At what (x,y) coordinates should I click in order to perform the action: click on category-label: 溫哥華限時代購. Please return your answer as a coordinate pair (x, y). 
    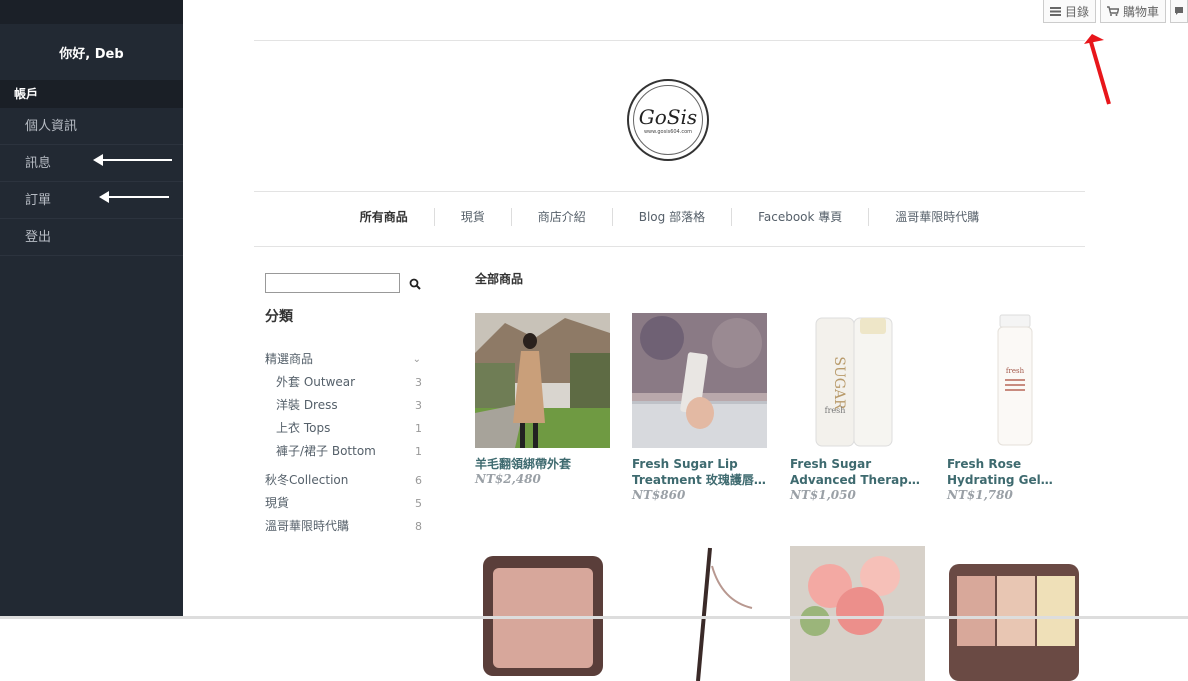
    Looking at the image, I should click on (307, 526).